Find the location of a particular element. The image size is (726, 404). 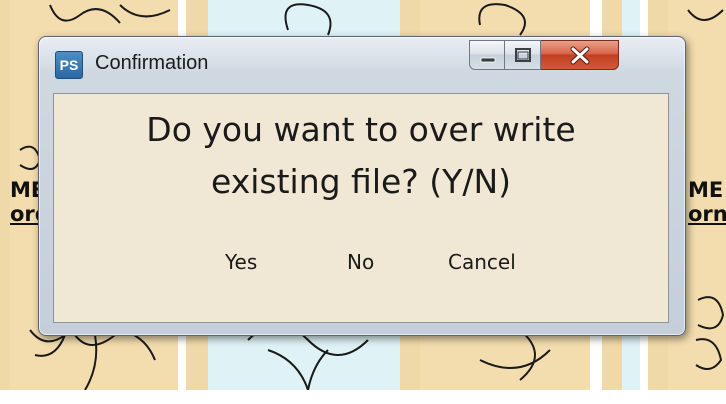

maximize-icon is located at coordinates (523, 55).